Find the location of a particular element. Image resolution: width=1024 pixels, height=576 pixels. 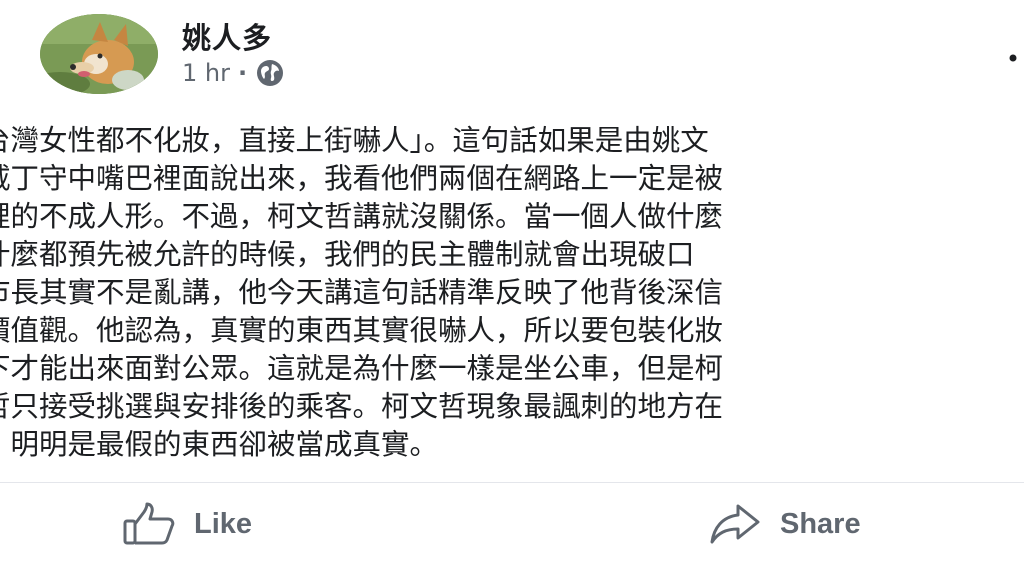

post-text-line: ，明明是最假的東西卻被當成真實。 is located at coordinates (219, 444).